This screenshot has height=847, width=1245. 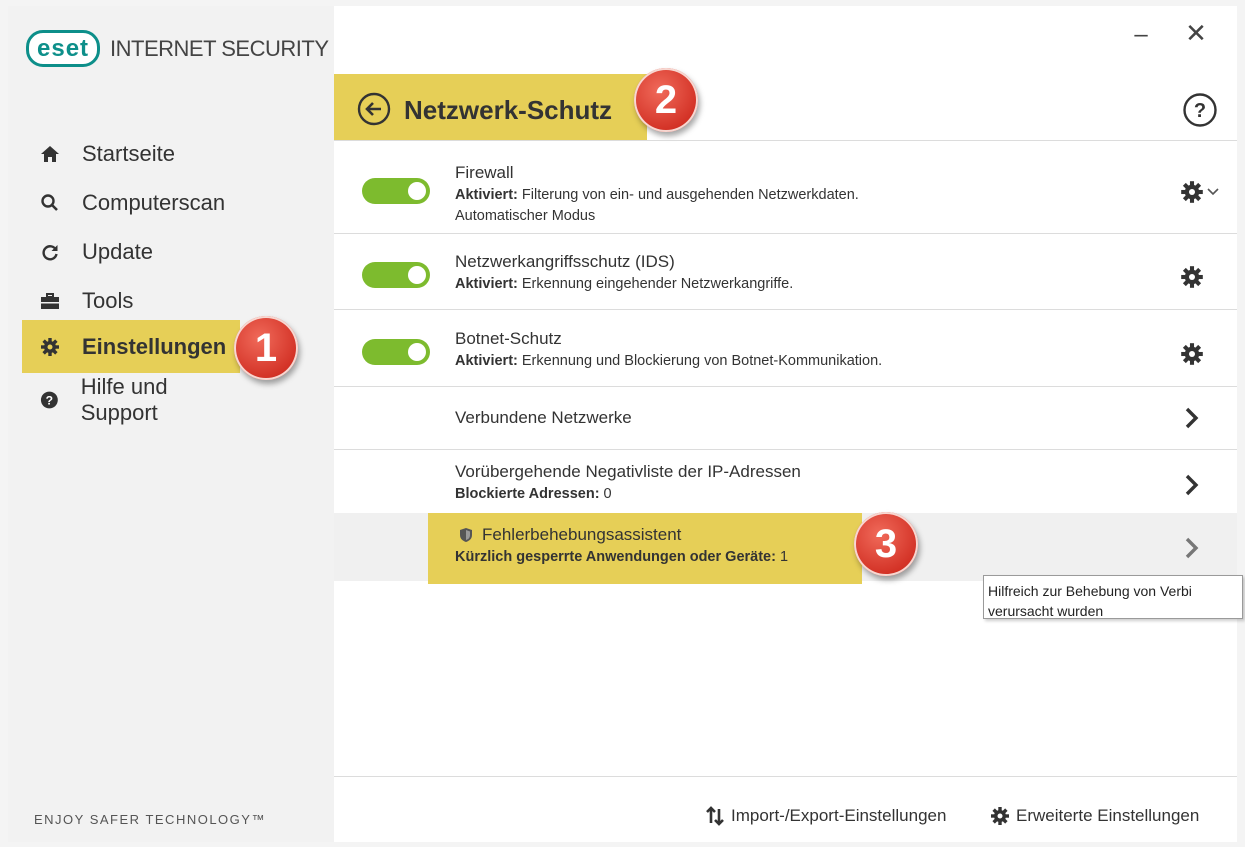 I want to click on logo-text: eset, so click(x=63, y=48).